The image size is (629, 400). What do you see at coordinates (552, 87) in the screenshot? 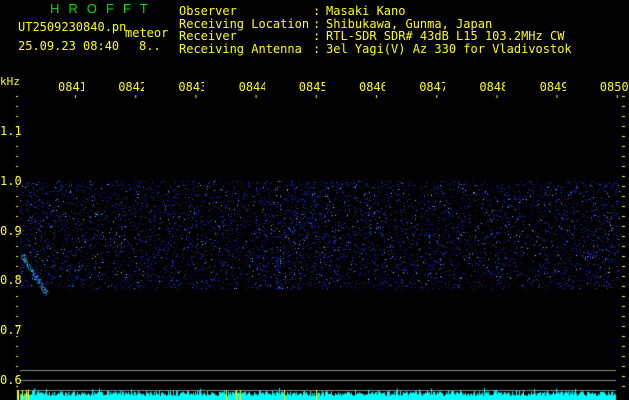
I see `x-tick-label: 0849` at bounding box center [552, 87].